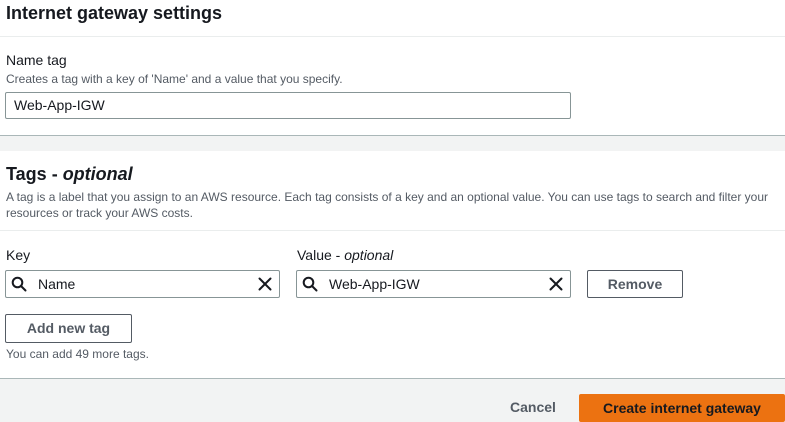  I want to click on igw-settings-title: Internet gateway settings, so click(114, 13).